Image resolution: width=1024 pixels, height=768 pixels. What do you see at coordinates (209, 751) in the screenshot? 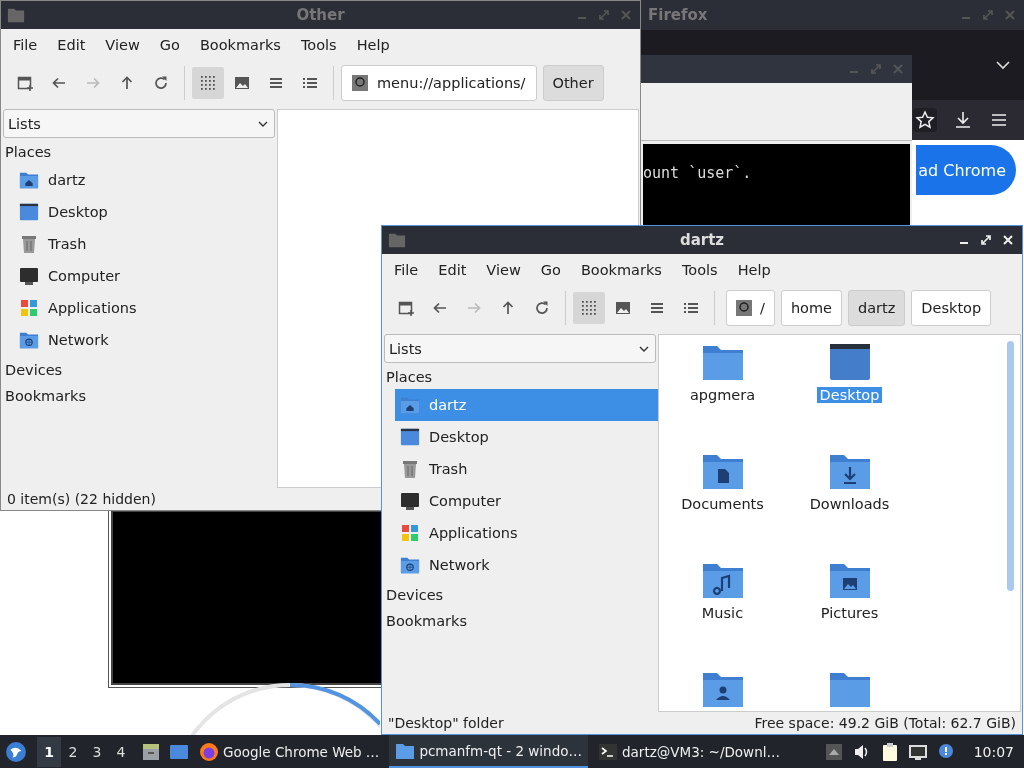
I see `fox-globe-icon` at bounding box center [209, 751].